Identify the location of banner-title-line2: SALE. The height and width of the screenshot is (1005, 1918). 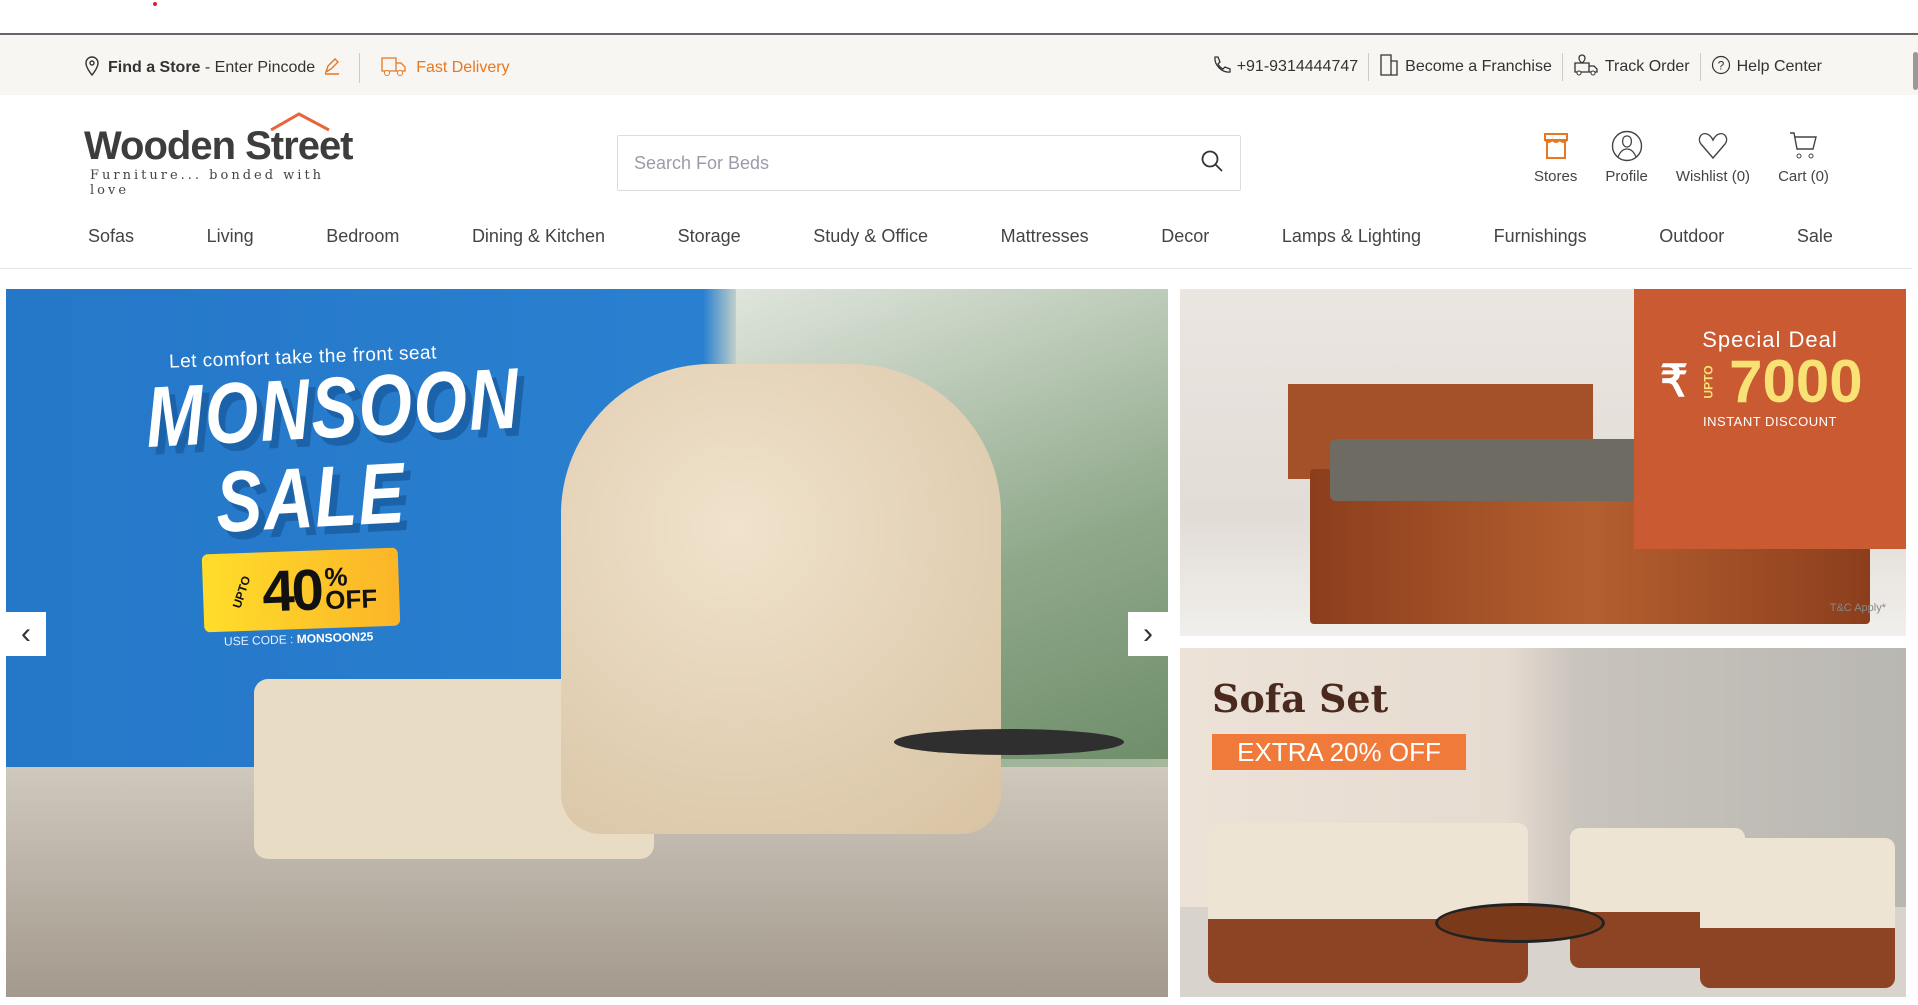
(311, 498).